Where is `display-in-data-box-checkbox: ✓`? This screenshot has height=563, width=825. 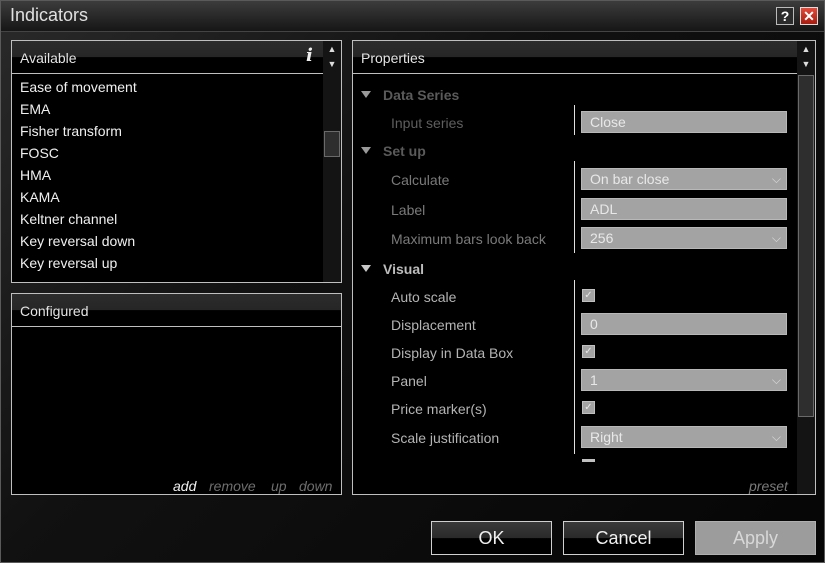 display-in-data-box-checkbox: ✓ is located at coordinates (588, 351).